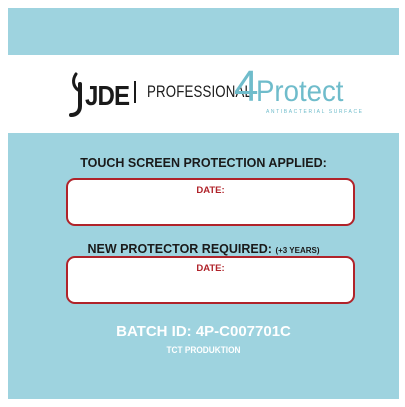  Describe the element at coordinates (300, 91) in the screenshot. I see `protect-word: Protect` at that location.